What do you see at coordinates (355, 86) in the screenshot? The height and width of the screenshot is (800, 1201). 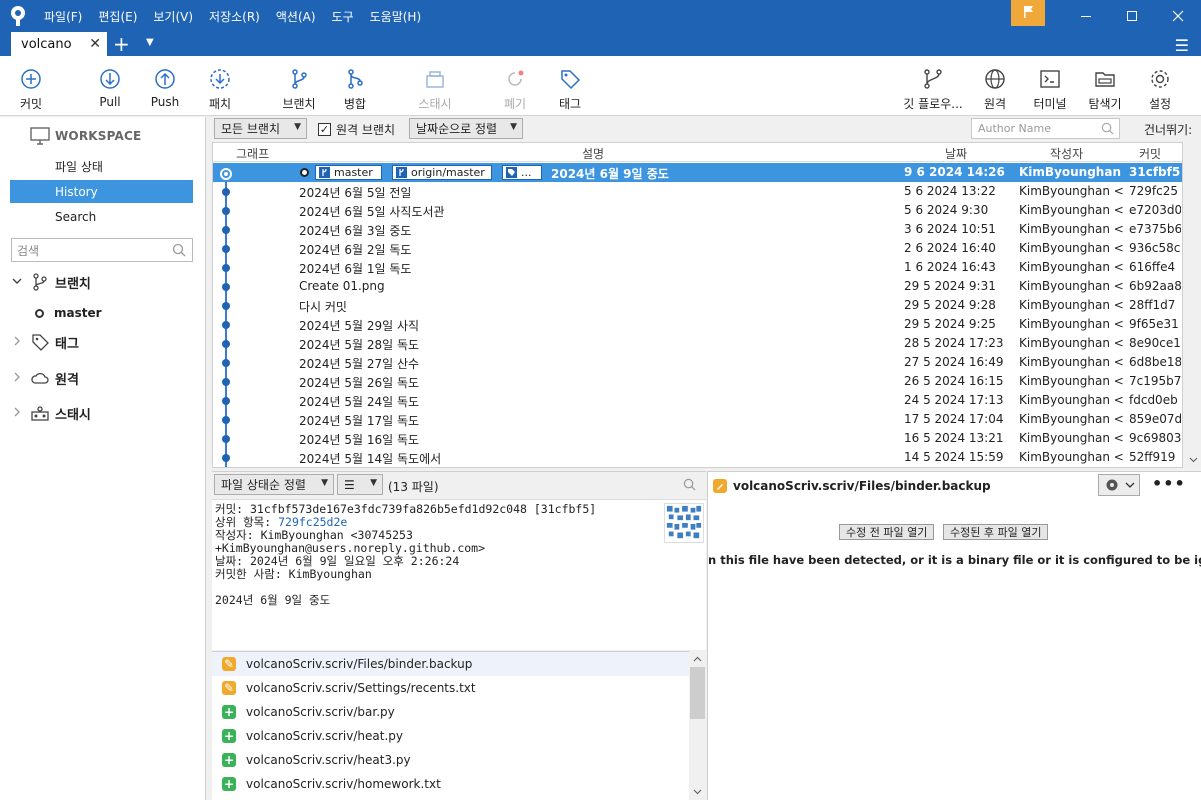 I see `merge-button: 병합` at bounding box center [355, 86].